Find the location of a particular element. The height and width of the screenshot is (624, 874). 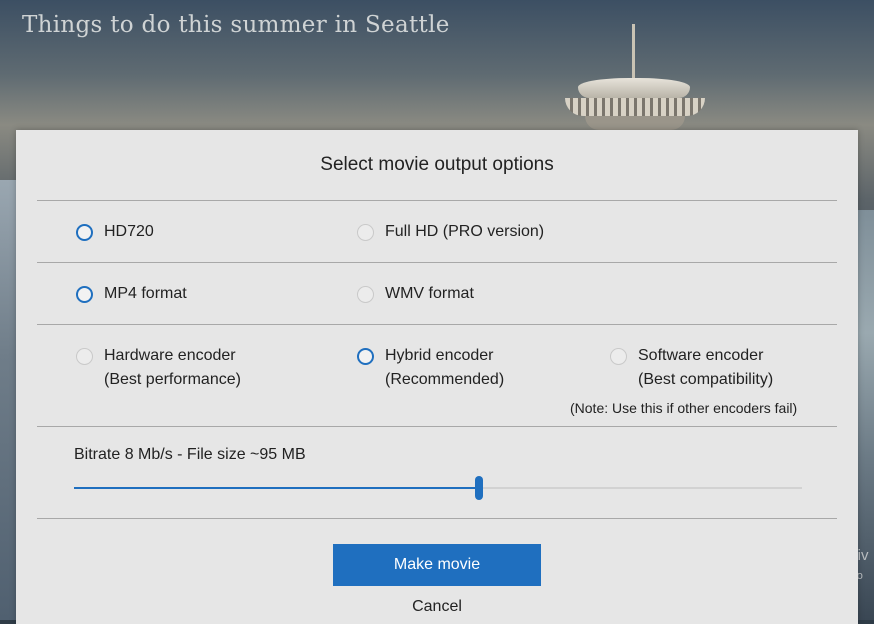

option-label-main: Hybrid encoder is located at coordinates (439, 355).